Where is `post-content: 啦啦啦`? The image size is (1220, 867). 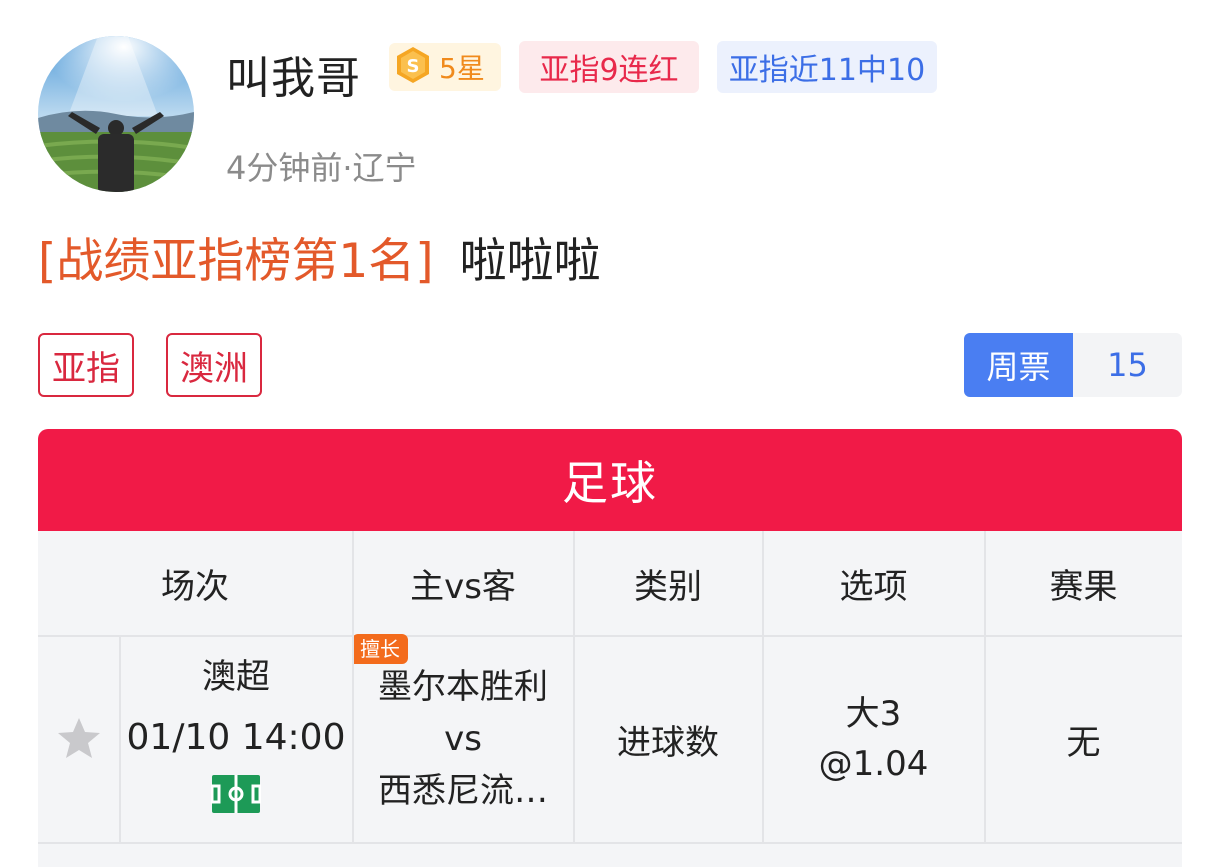
post-content: 啦啦啦 is located at coordinates (530, 261).